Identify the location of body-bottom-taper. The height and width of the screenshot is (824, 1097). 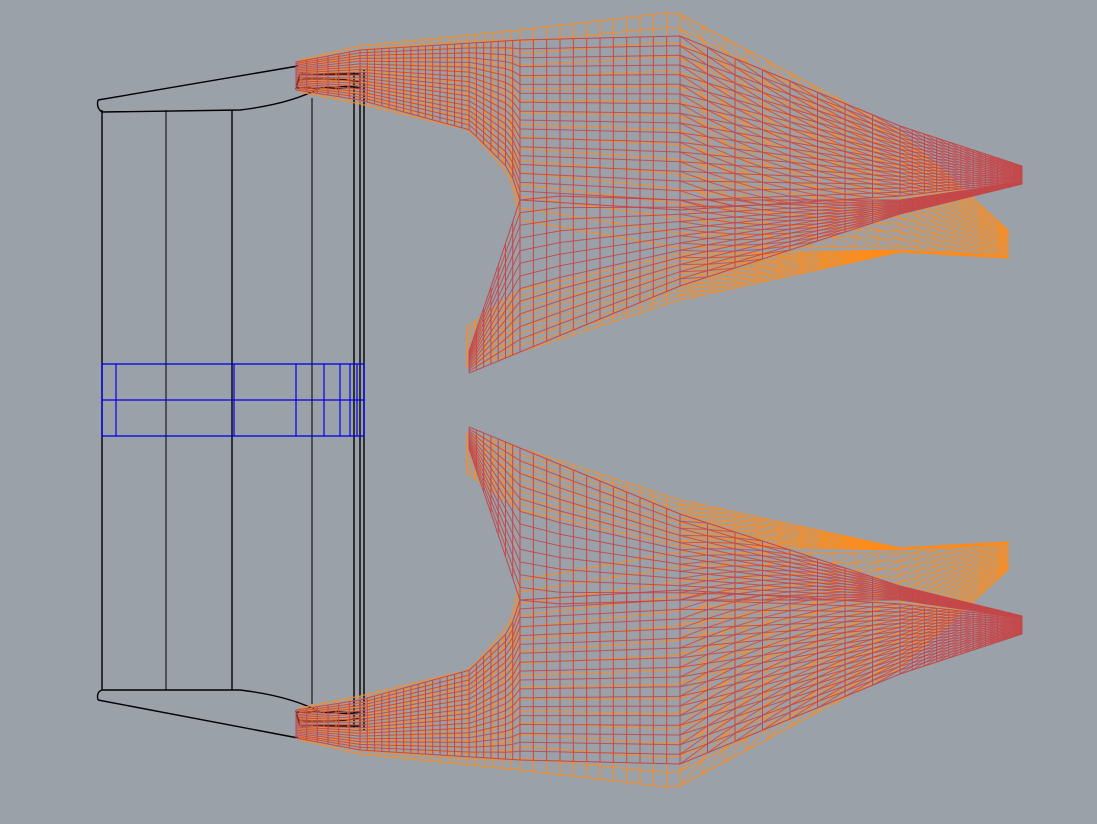
(198, 719).